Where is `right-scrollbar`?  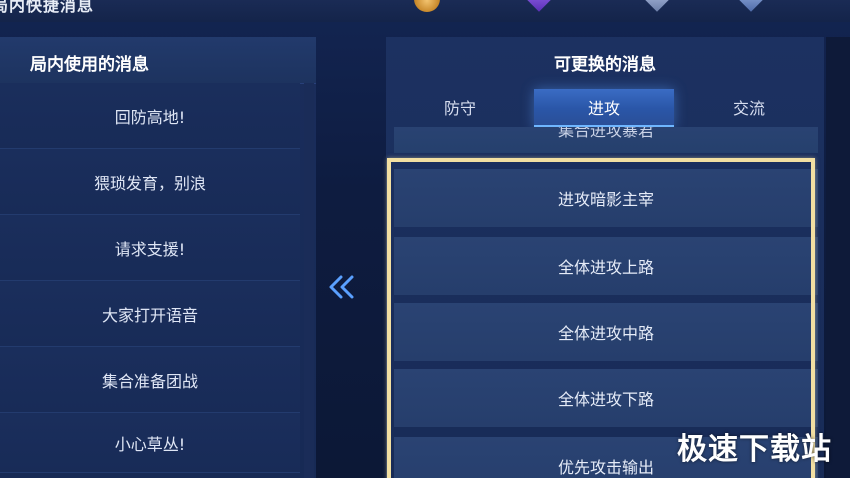
right-scrollbar is located at coordinates (838, 257).